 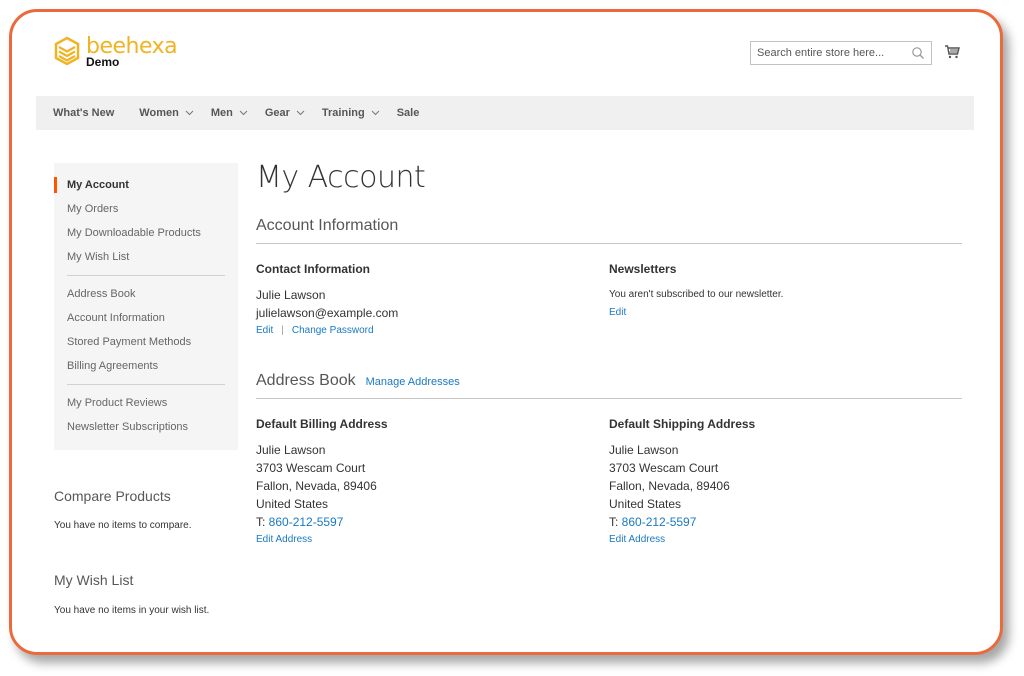 I want to click on nav-item-men: Men, so click(x=229, y=113).